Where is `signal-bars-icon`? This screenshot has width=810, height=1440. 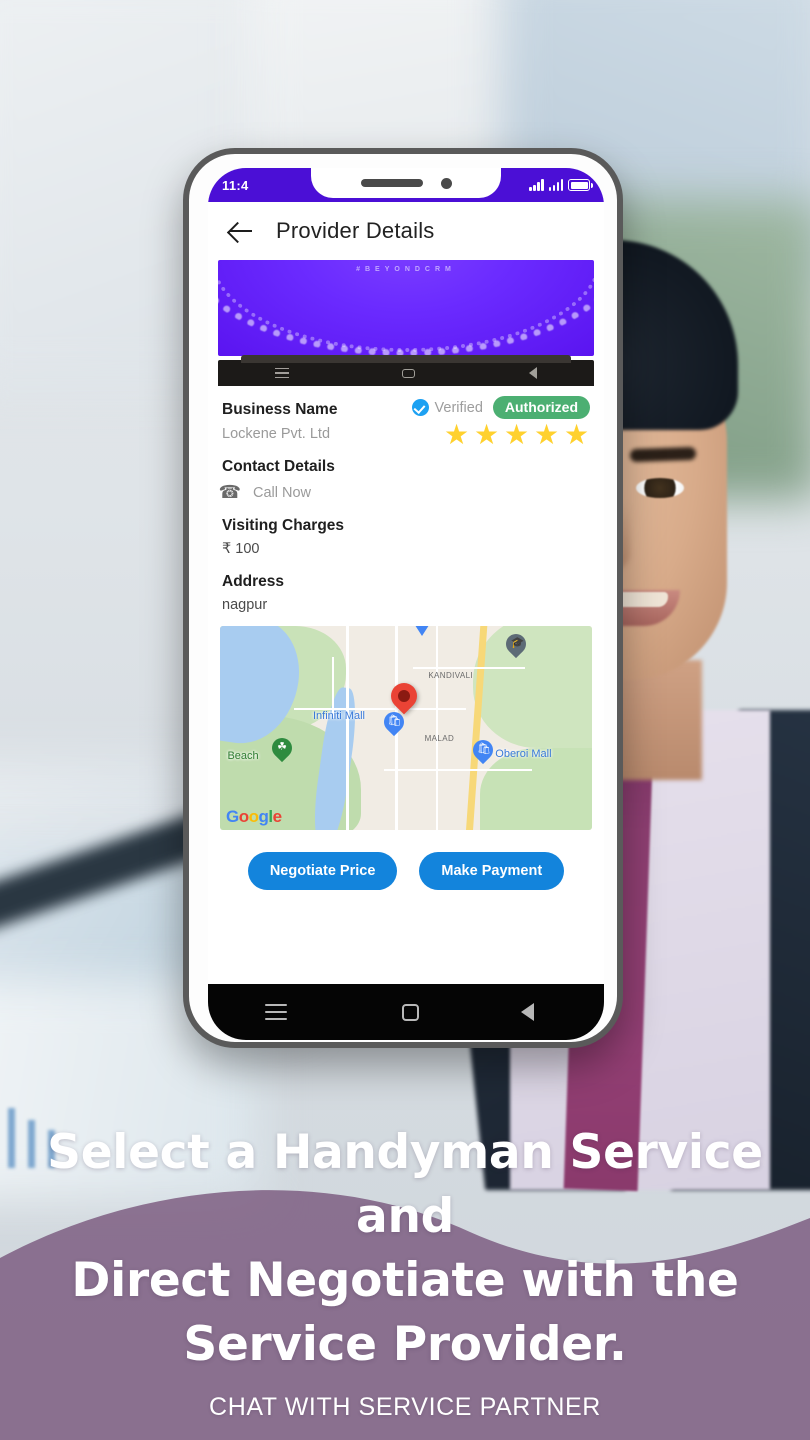 signal-bars-icon is located at coordinates (536, 185).